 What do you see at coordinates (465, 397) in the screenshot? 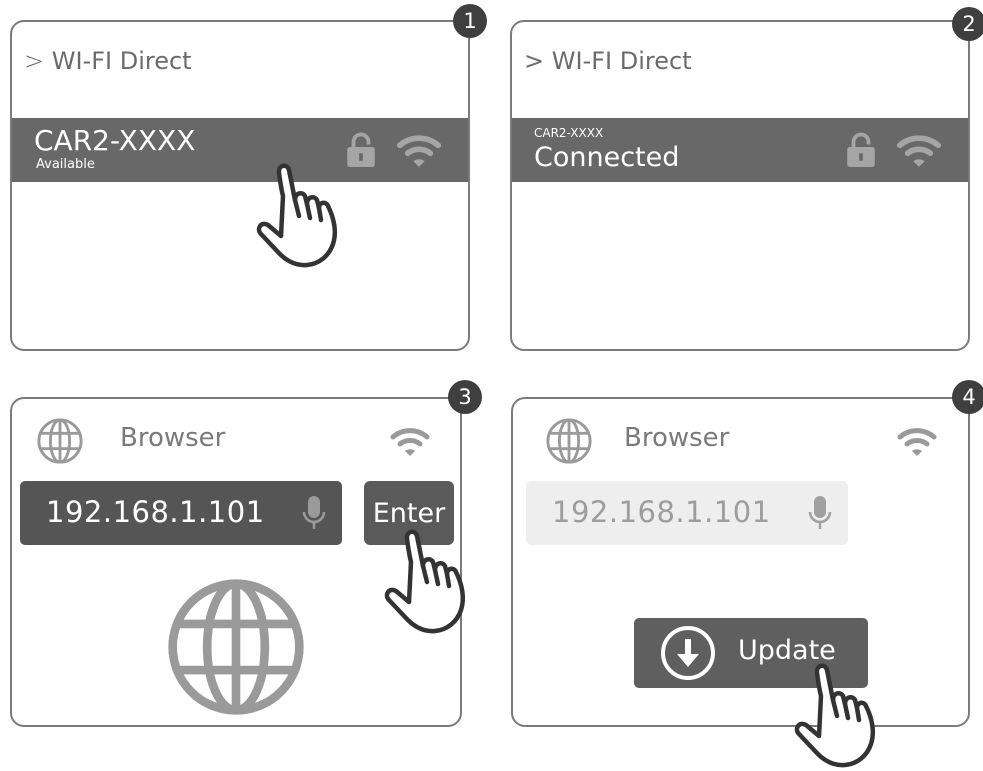
I see `step-badge-3: 3` at bounding box center [465, 397].